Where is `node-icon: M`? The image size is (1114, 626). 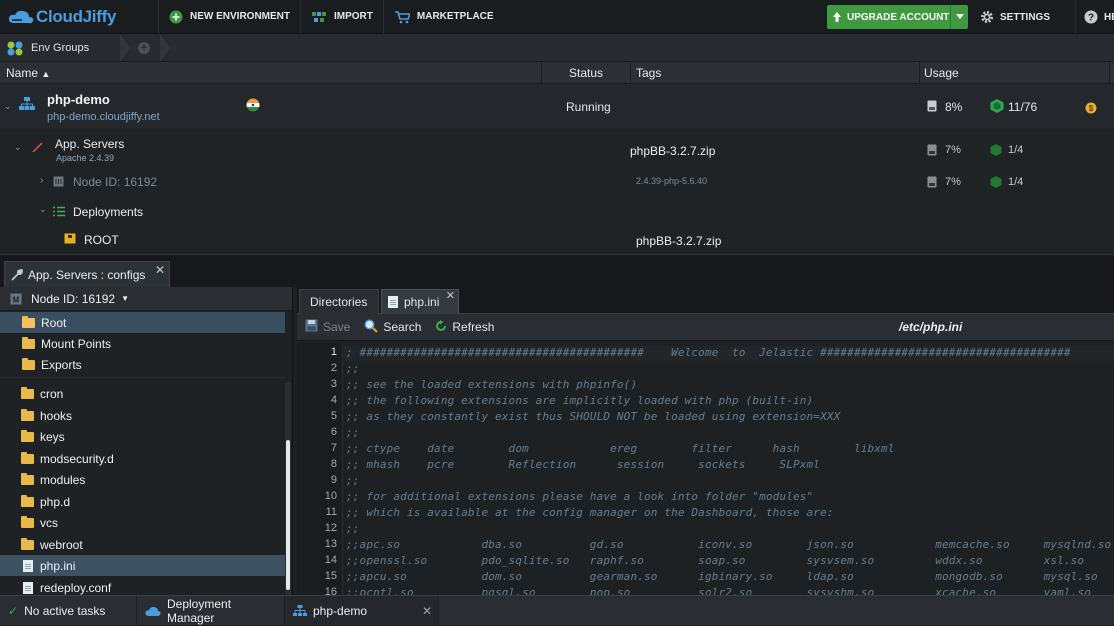
node-icon: M is located at coordinates (16, 299).